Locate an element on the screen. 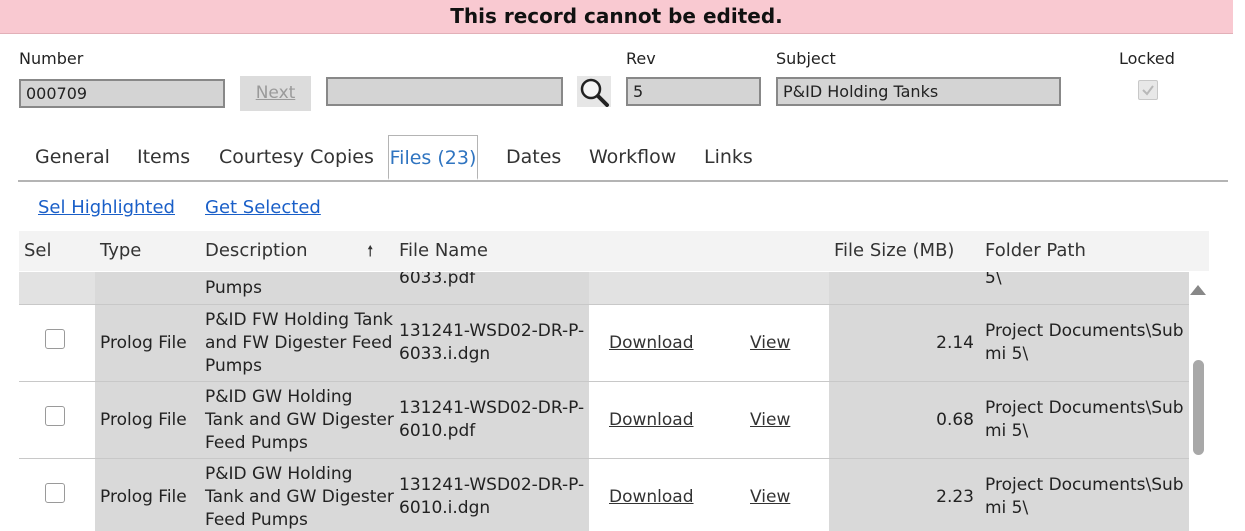 The image size is (1245, 531). header-sel: Sel is located at coordinates (38, 251).